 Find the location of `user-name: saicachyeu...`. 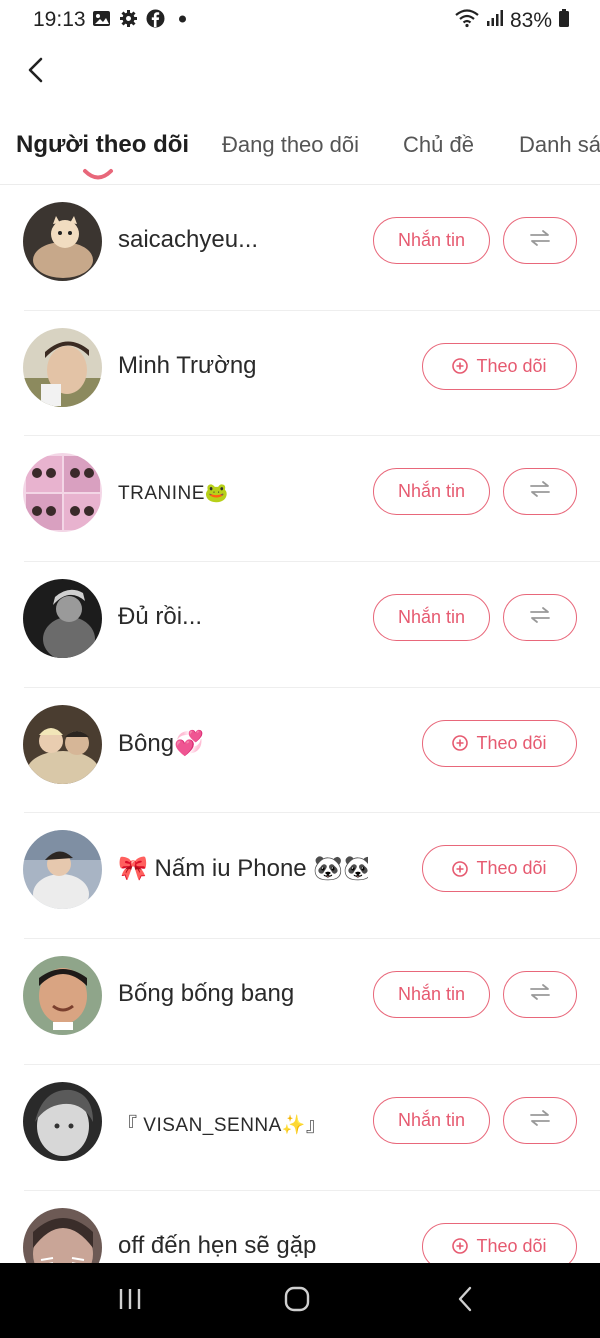

user-name: saicachyeu... is located at coordinates (188, 240).